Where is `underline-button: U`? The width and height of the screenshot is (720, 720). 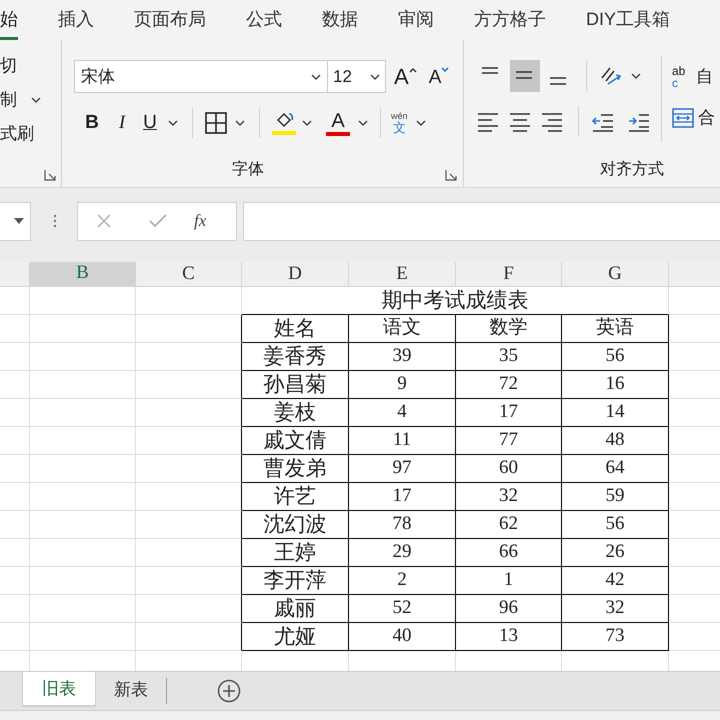 underline-button: U is located at coordinates (150, 123).